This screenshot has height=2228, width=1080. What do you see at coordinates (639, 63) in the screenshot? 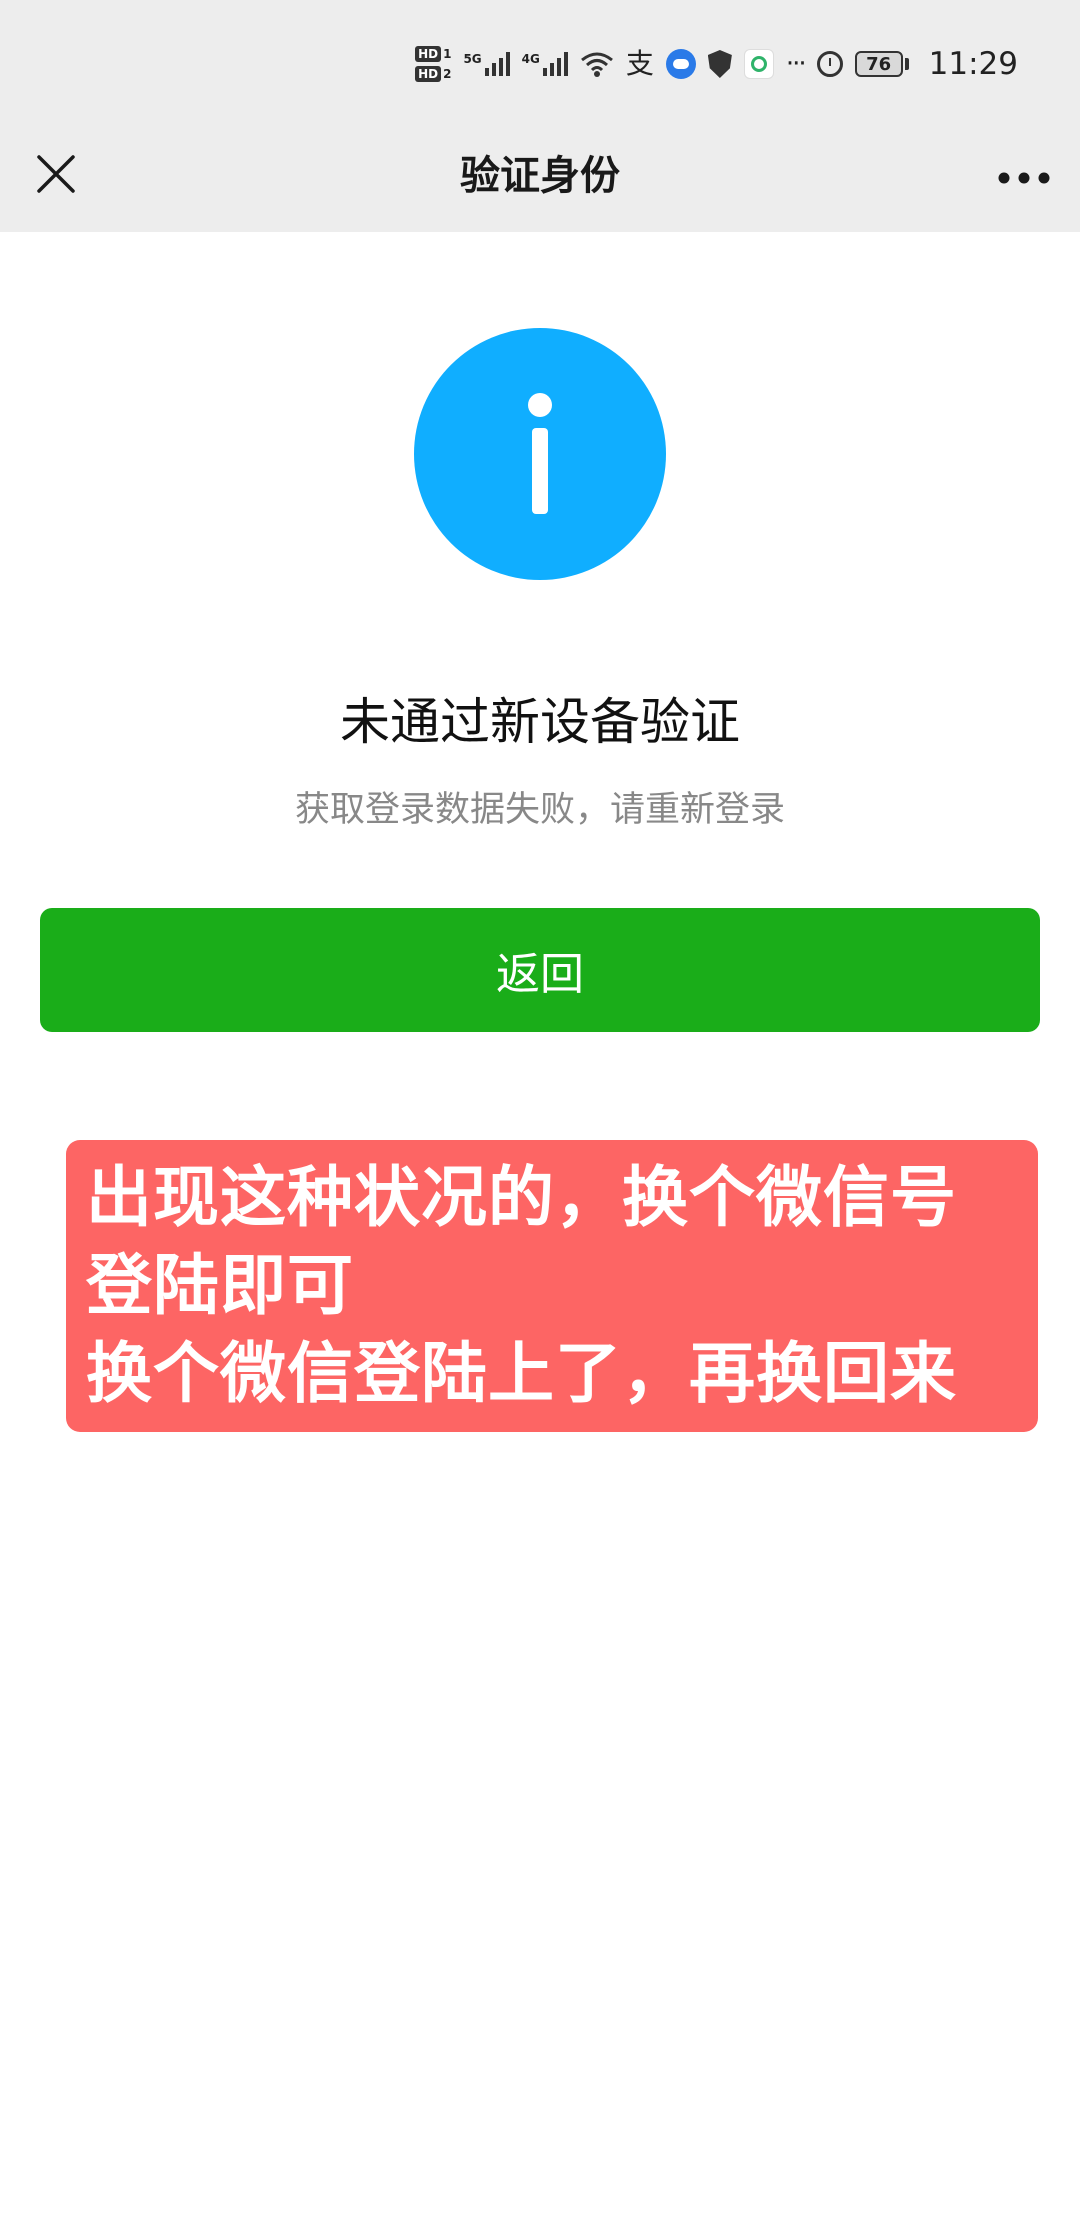
I see `alipay-icon: 支` at bounding box center [639, 63].